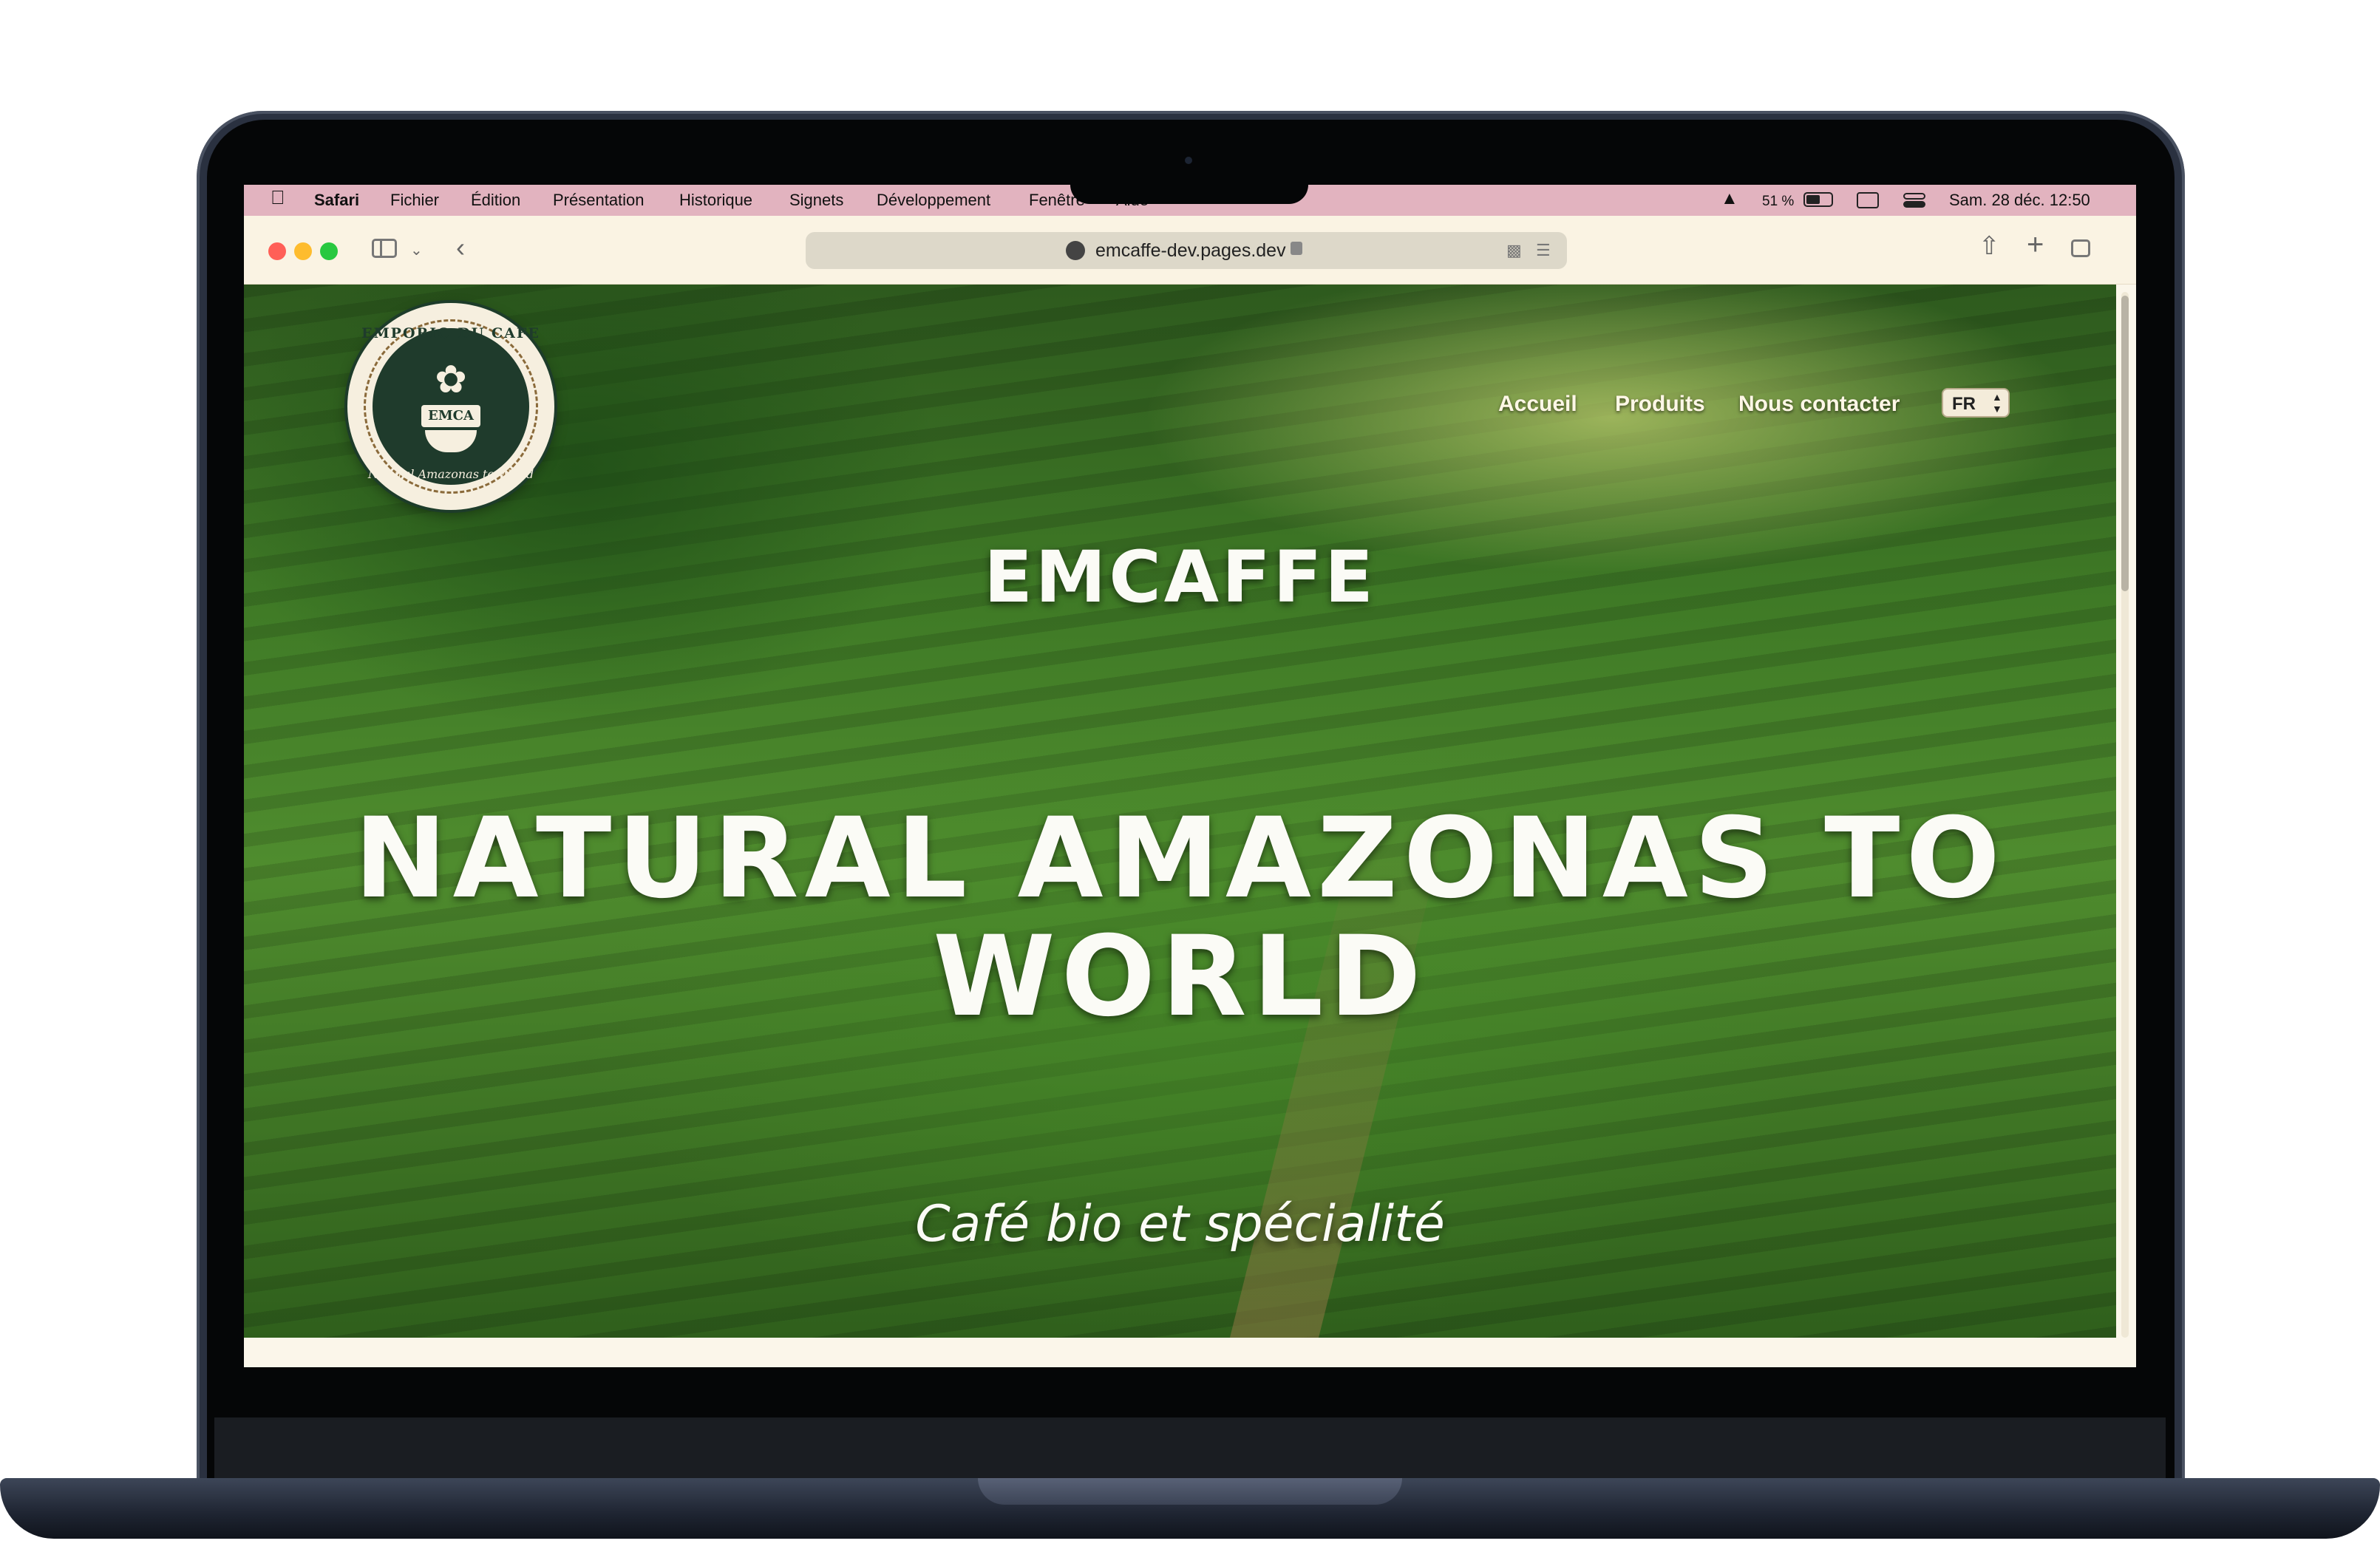 This screenshot has width=2380, height=1552. I want to click on scrollbar-thumb, so click(2125, 443).